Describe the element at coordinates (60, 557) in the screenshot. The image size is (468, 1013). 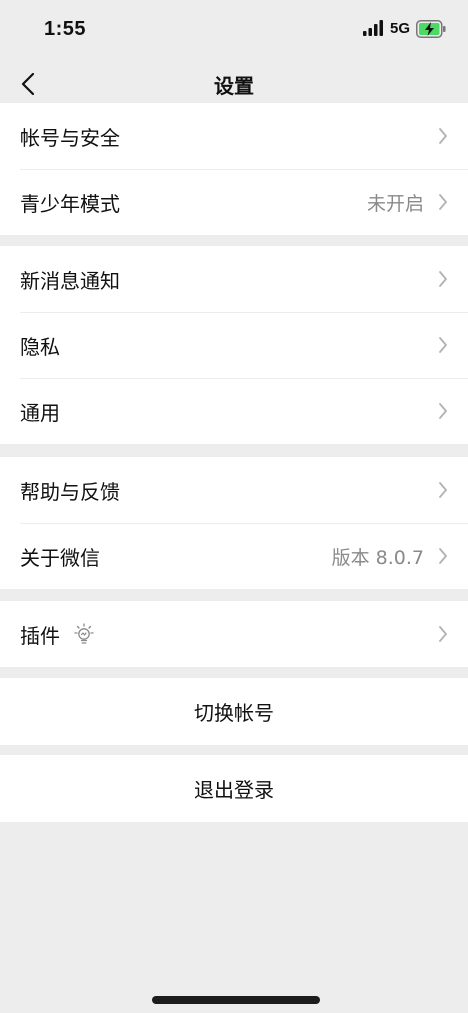
I see `row-label: 关于微信` at that location.